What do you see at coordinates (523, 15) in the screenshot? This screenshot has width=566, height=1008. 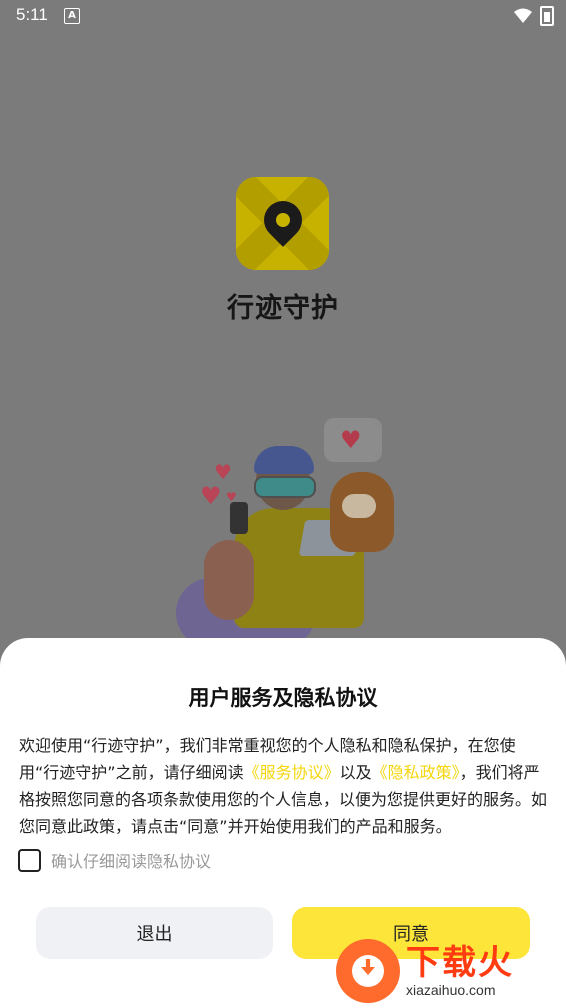 I see `wifi-icon` at bounding box center [523, 15].